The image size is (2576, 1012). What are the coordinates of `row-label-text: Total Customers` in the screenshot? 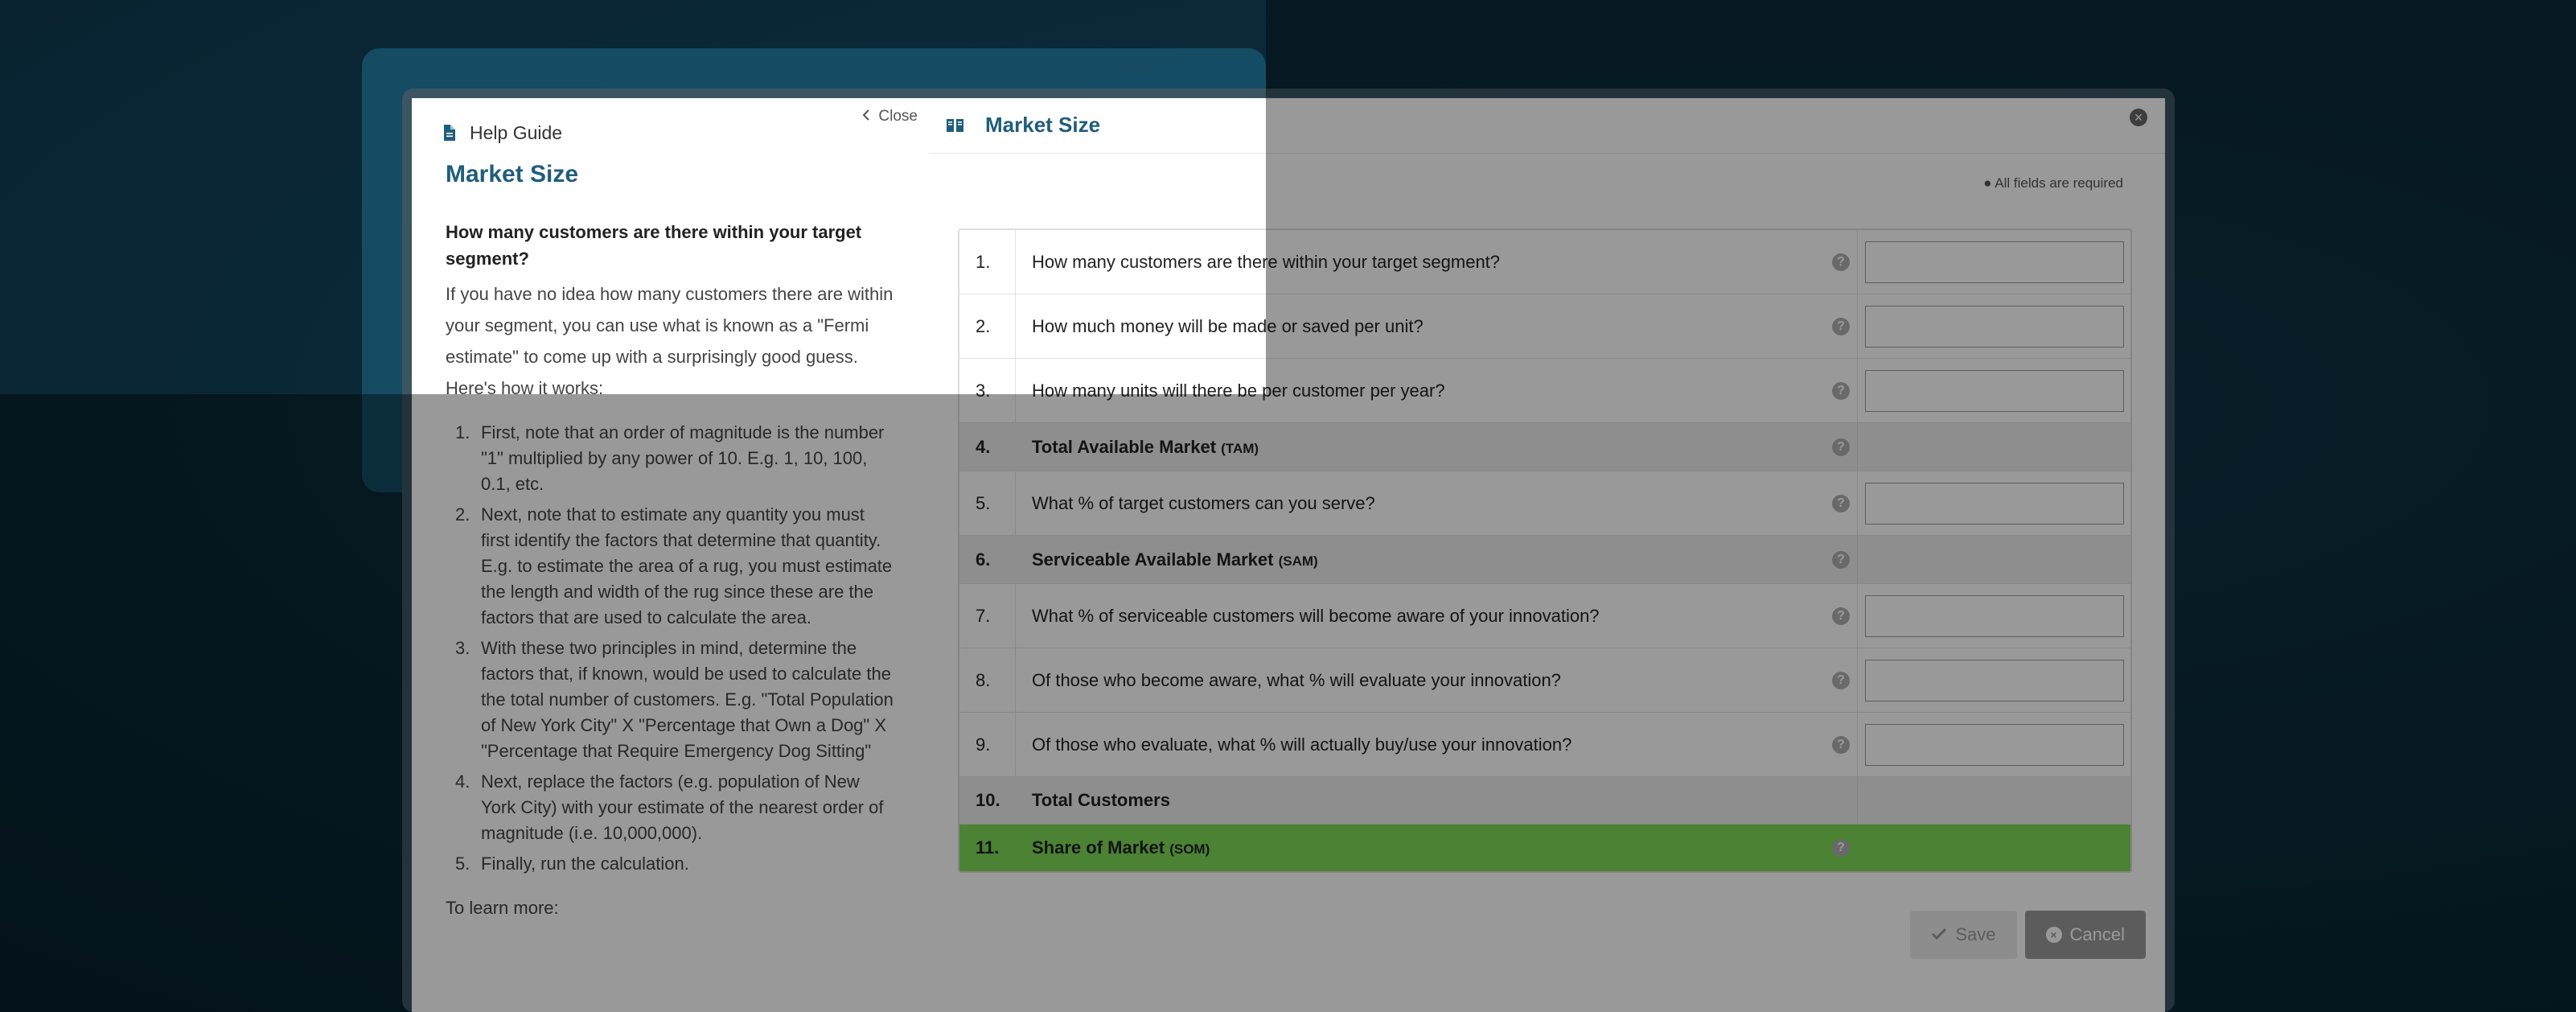 It's located at (1101, 800).